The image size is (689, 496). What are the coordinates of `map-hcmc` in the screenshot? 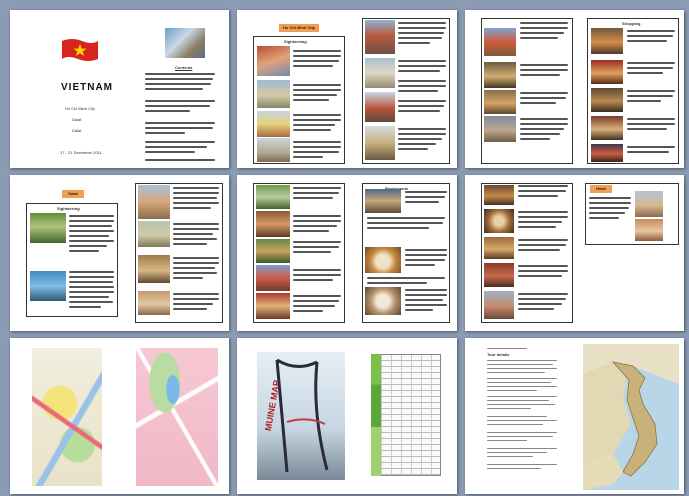 It's located at (67, 417).